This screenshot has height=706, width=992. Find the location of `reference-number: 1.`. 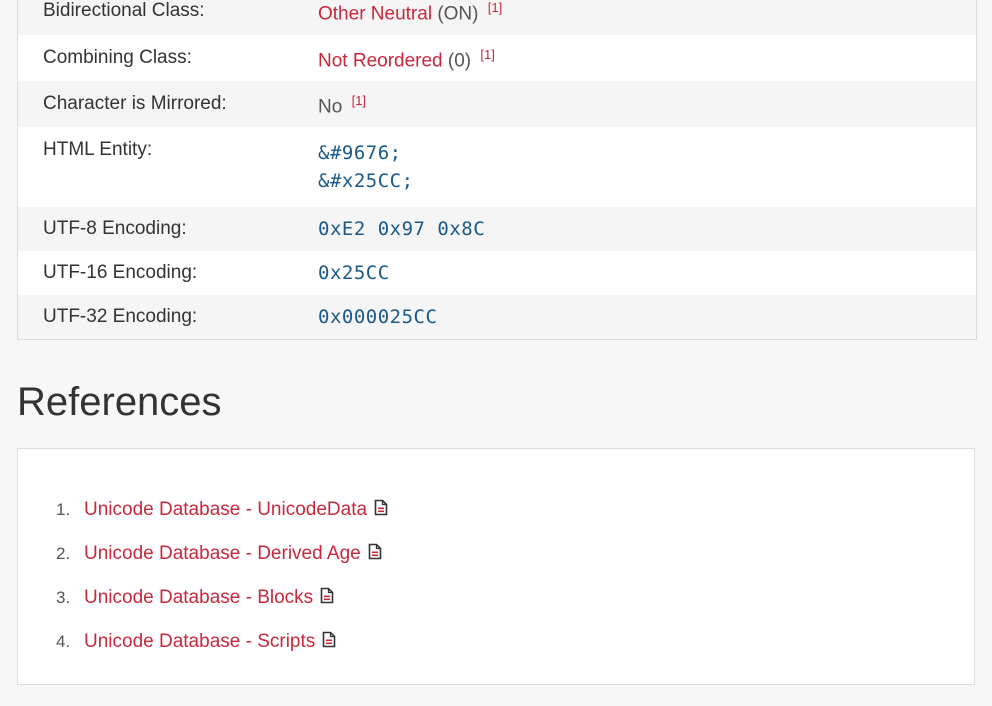

reference-number: 1. is located at coordinates (63, 509).